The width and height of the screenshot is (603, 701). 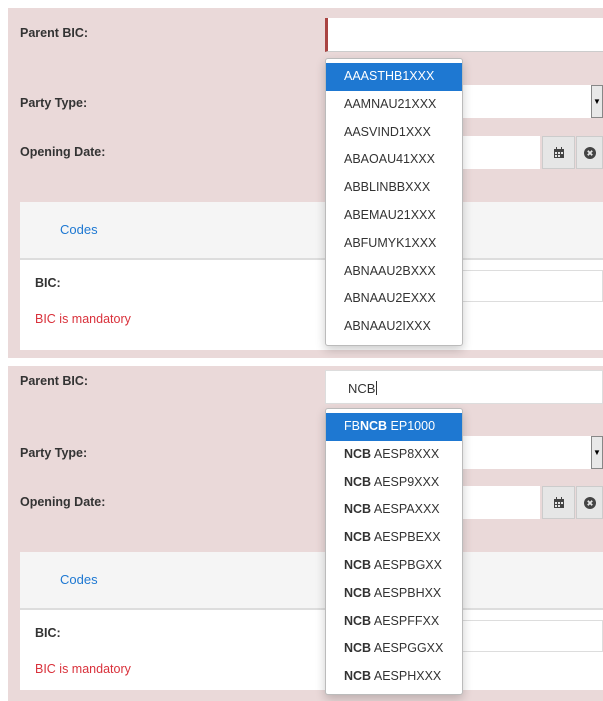 What do you see at coordinates (394, 160) in the screenshot?
I see `dropdown-option: ABAOAU41XXX` at bounding box center [394, 160].